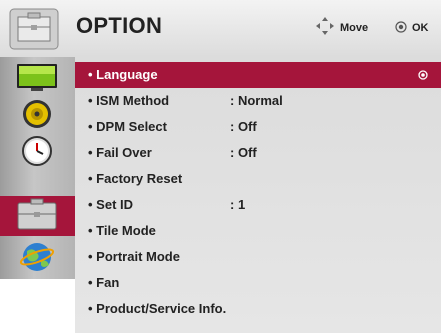 The width and height of the screenshot is (441, 333). Describe the element at coordinates (119, 25) in the screenshot. I see `page-title: OPTION` at that location.